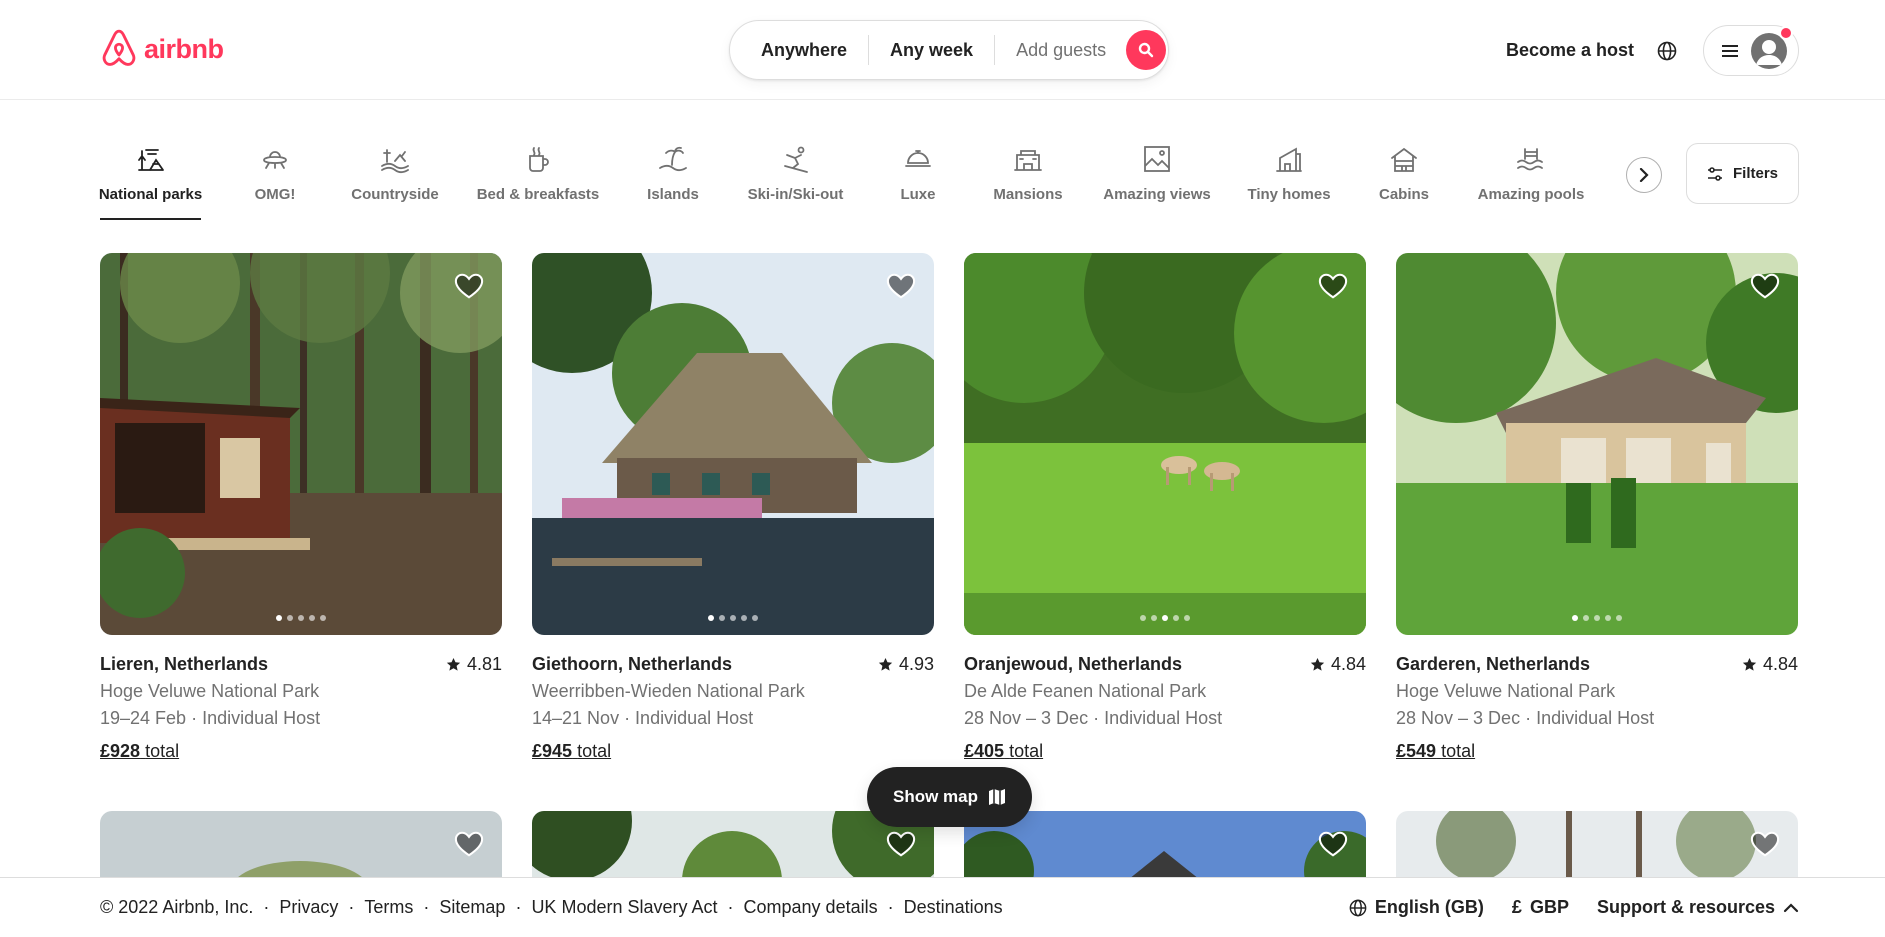 The image size is (1885, 937). Describe the element at coordinates (1093, 718) in the screenshot. I see `listing-dates-host: 28 Nov – 3 Dec · Individual Host` at that location.